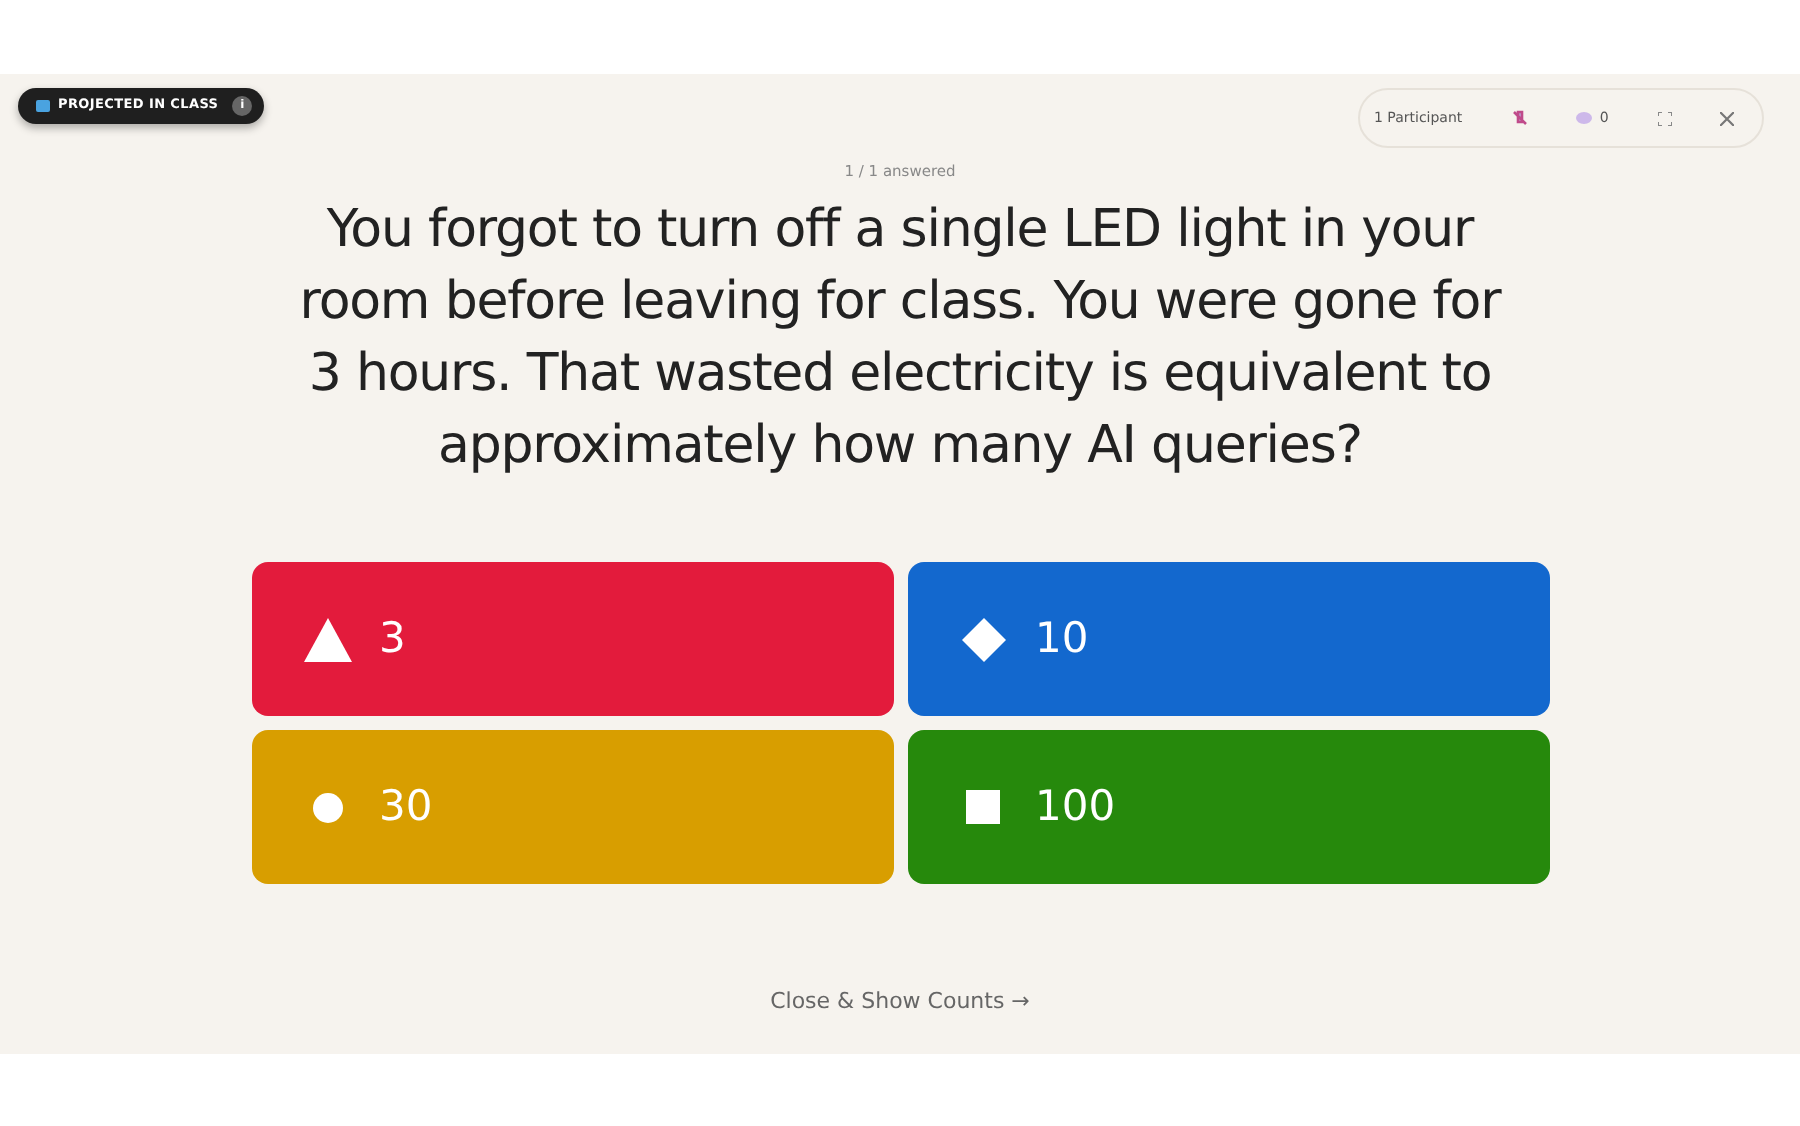 The width and height of the screenshot is (1800, 1126). I want to click on screen-icon, so click(43, 106).